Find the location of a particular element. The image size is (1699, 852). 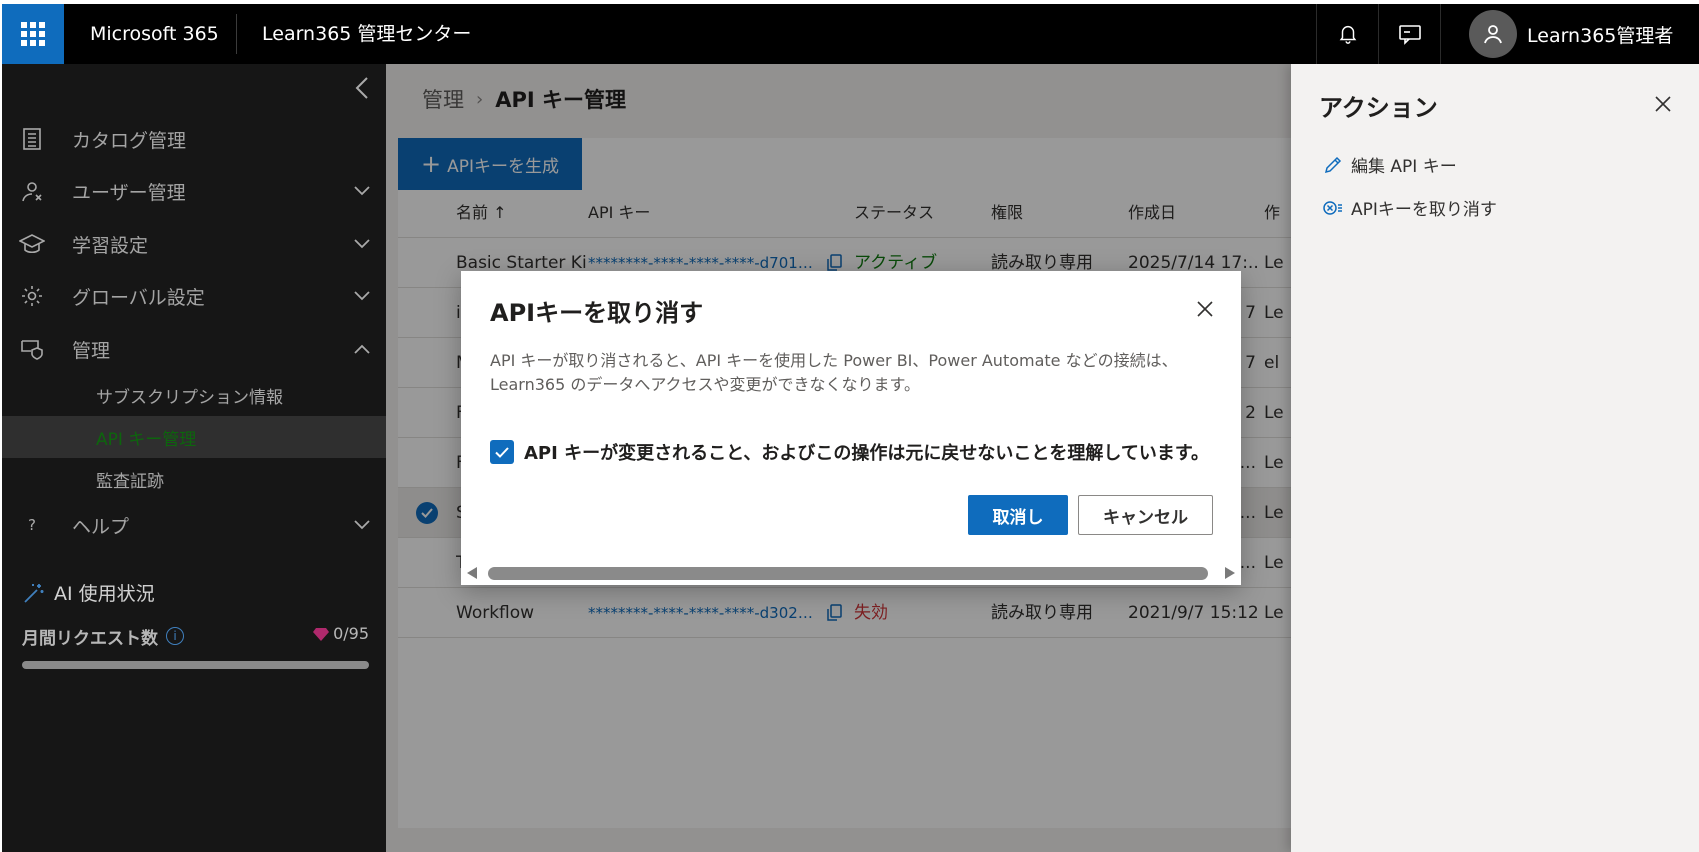

topbar-divider is located at coordinates (236, 34).